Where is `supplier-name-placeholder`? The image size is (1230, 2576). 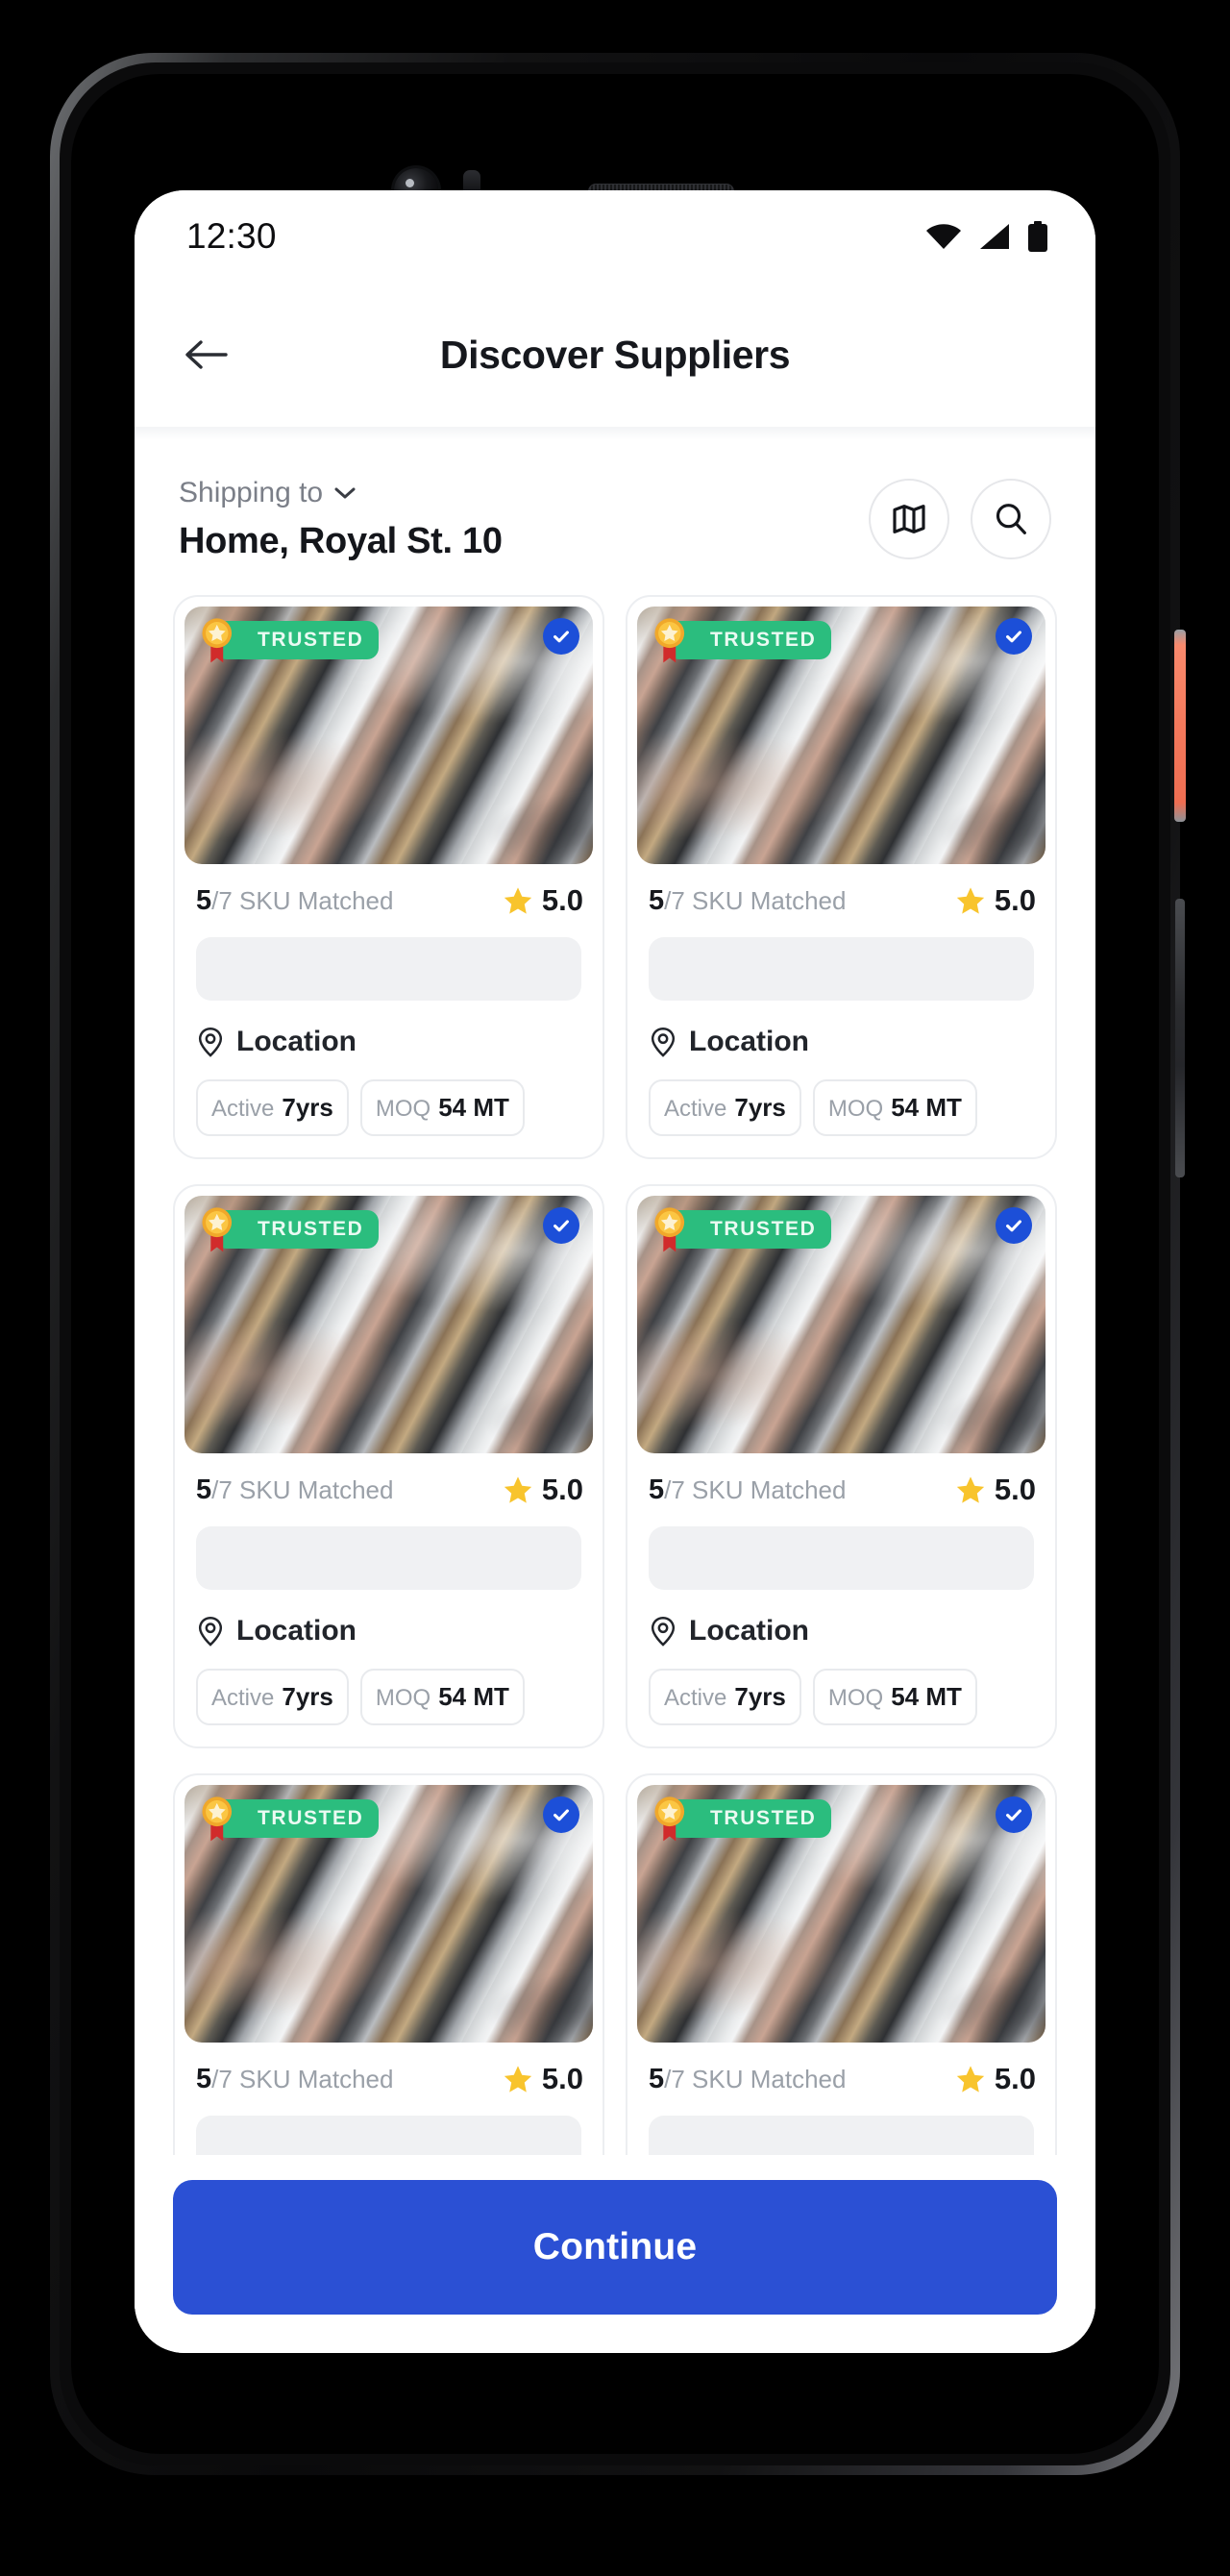 supplier-name-placeholder is located at coordinates (388, 969).